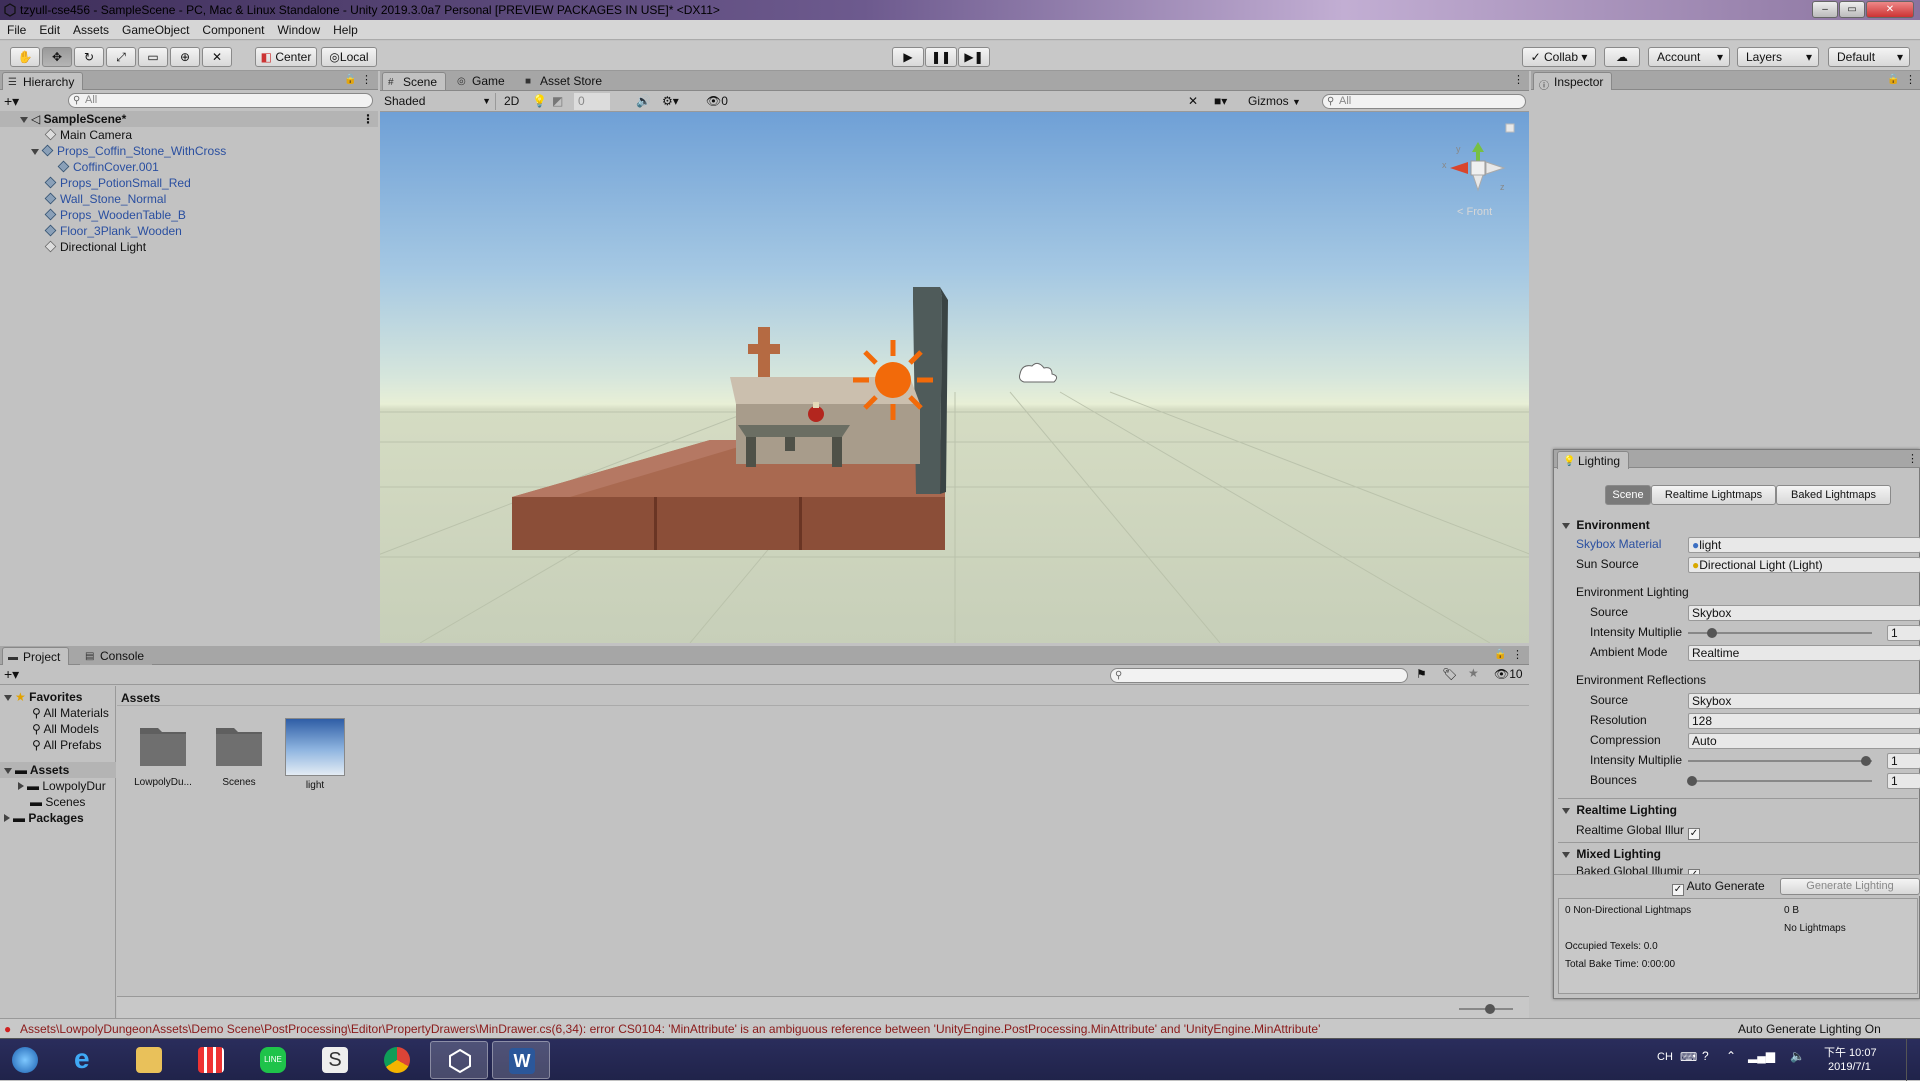  I want to click on tab-game: ◎ Game, so click(482, 81).